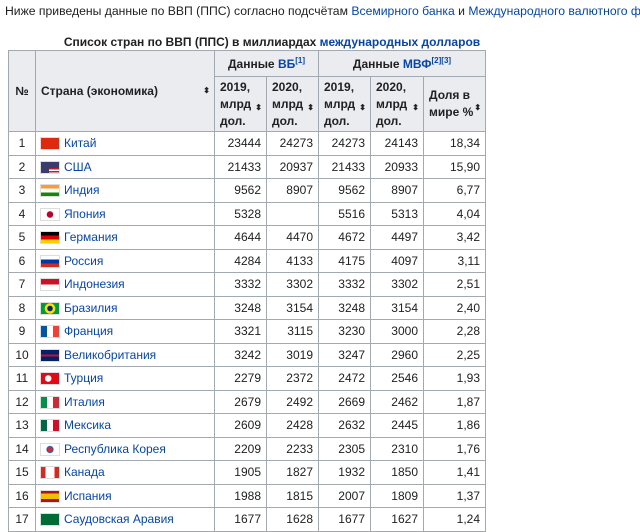  I want to click on imf-2019-cell: 3332, so click(344, 284).